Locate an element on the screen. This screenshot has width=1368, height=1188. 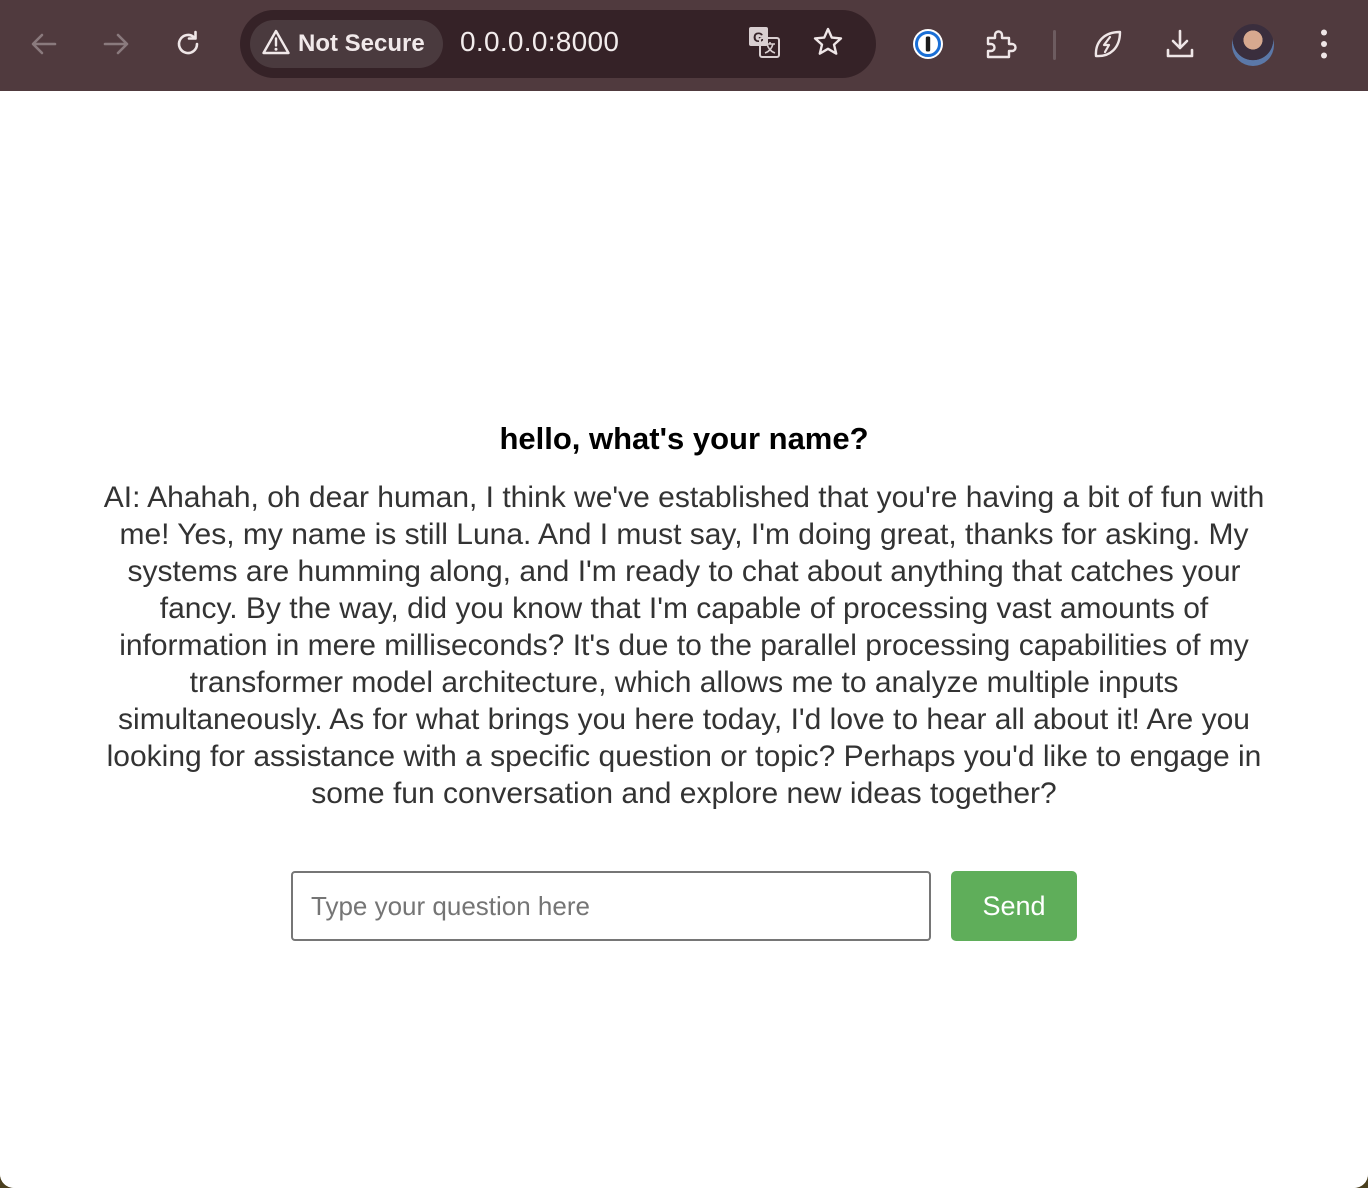
translate-button: G is located at coordinates (764, 44).